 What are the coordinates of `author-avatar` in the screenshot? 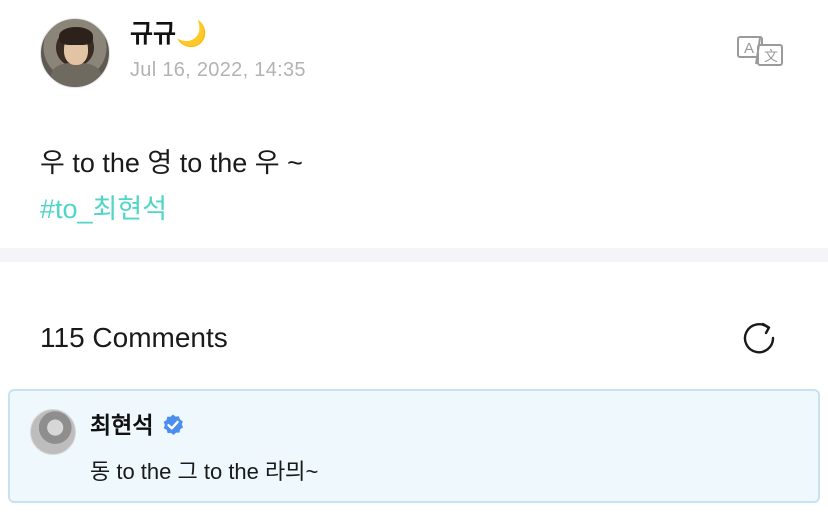 It's located at (75, 53).